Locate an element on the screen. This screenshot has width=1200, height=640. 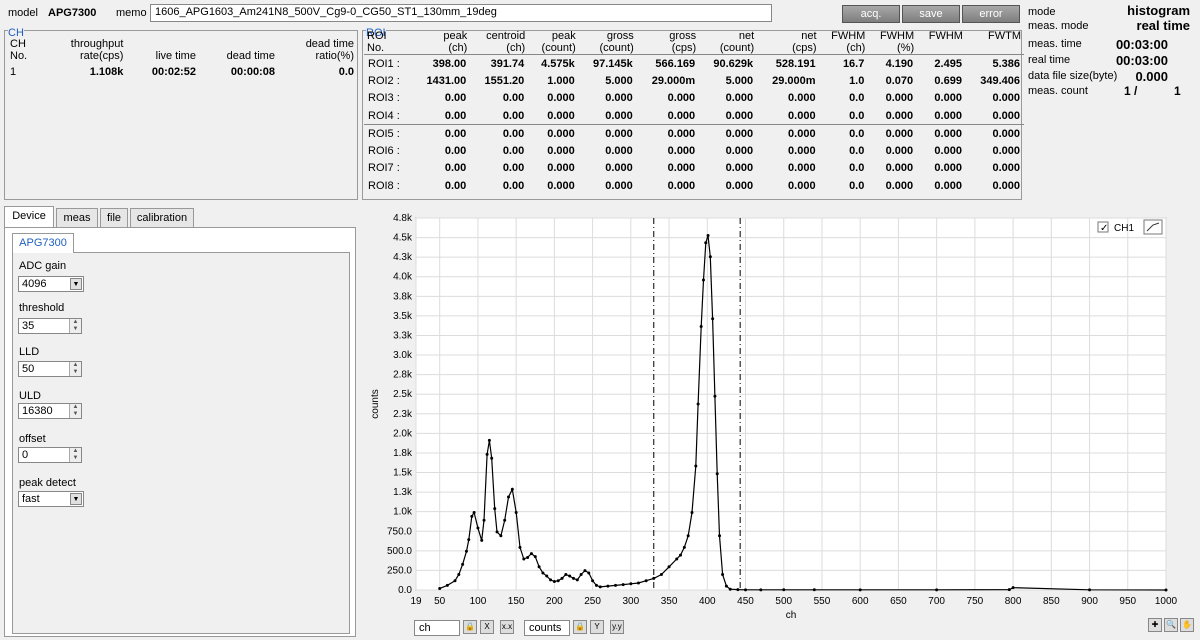
subtab-apg7300: APG7300 is located at coordinates (43, 243).